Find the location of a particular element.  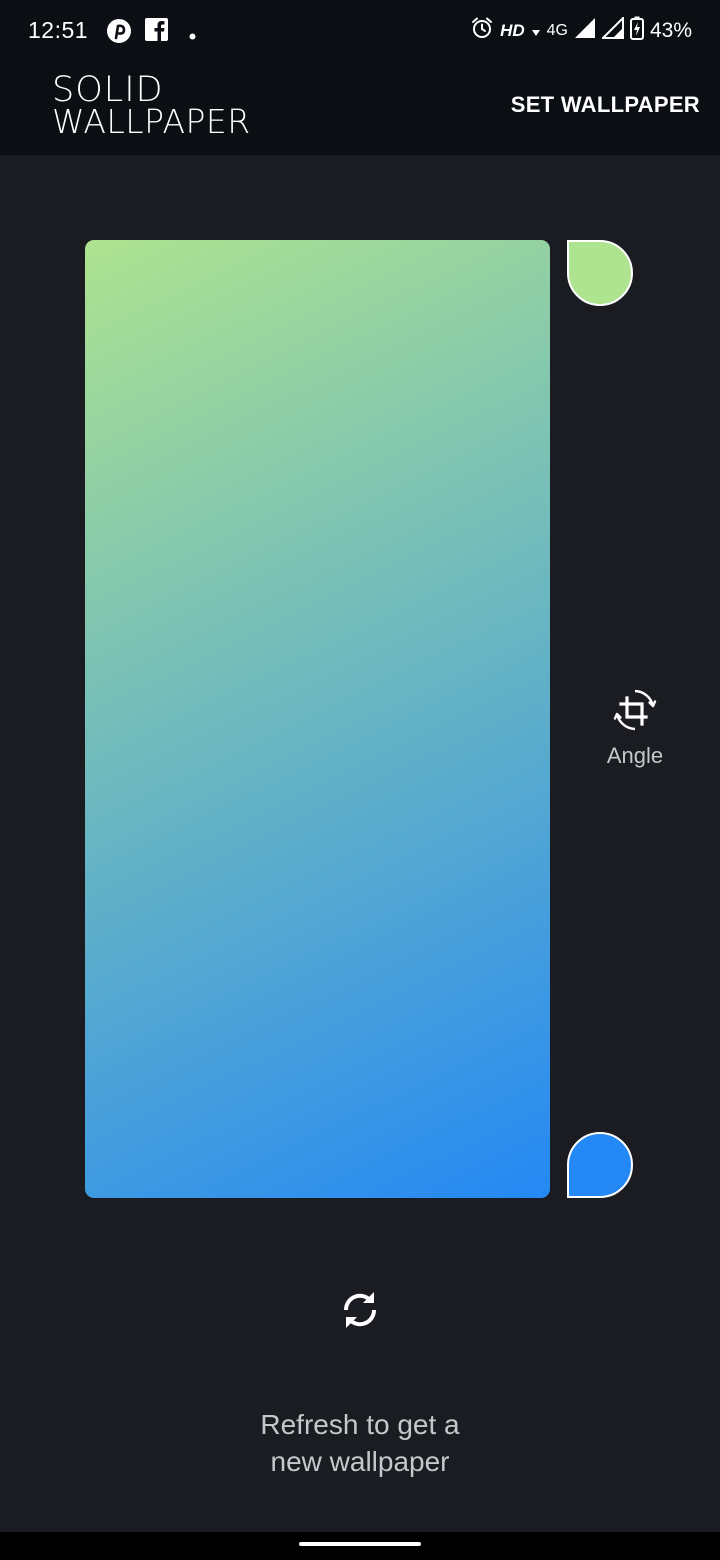

status-time: 12:51 is located at coordinates (58, 30).